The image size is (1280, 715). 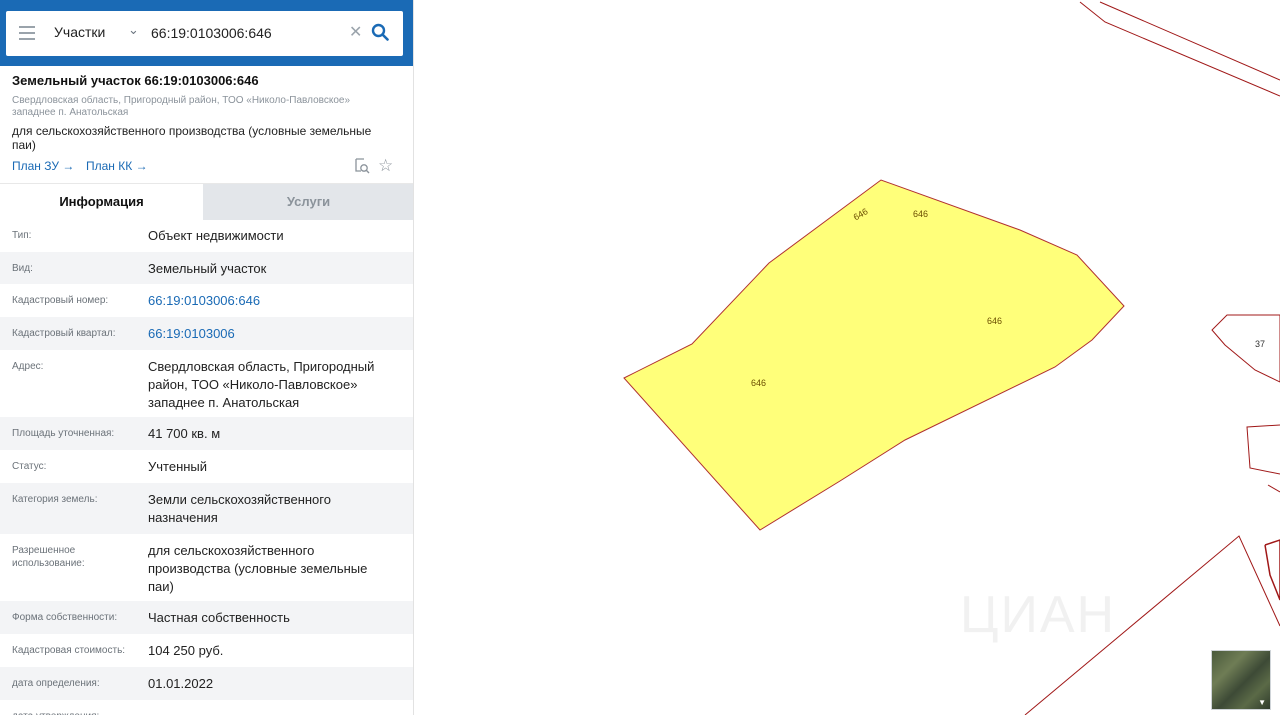 I want to click on tab-services: Услуги, so click(x=308, y=202).